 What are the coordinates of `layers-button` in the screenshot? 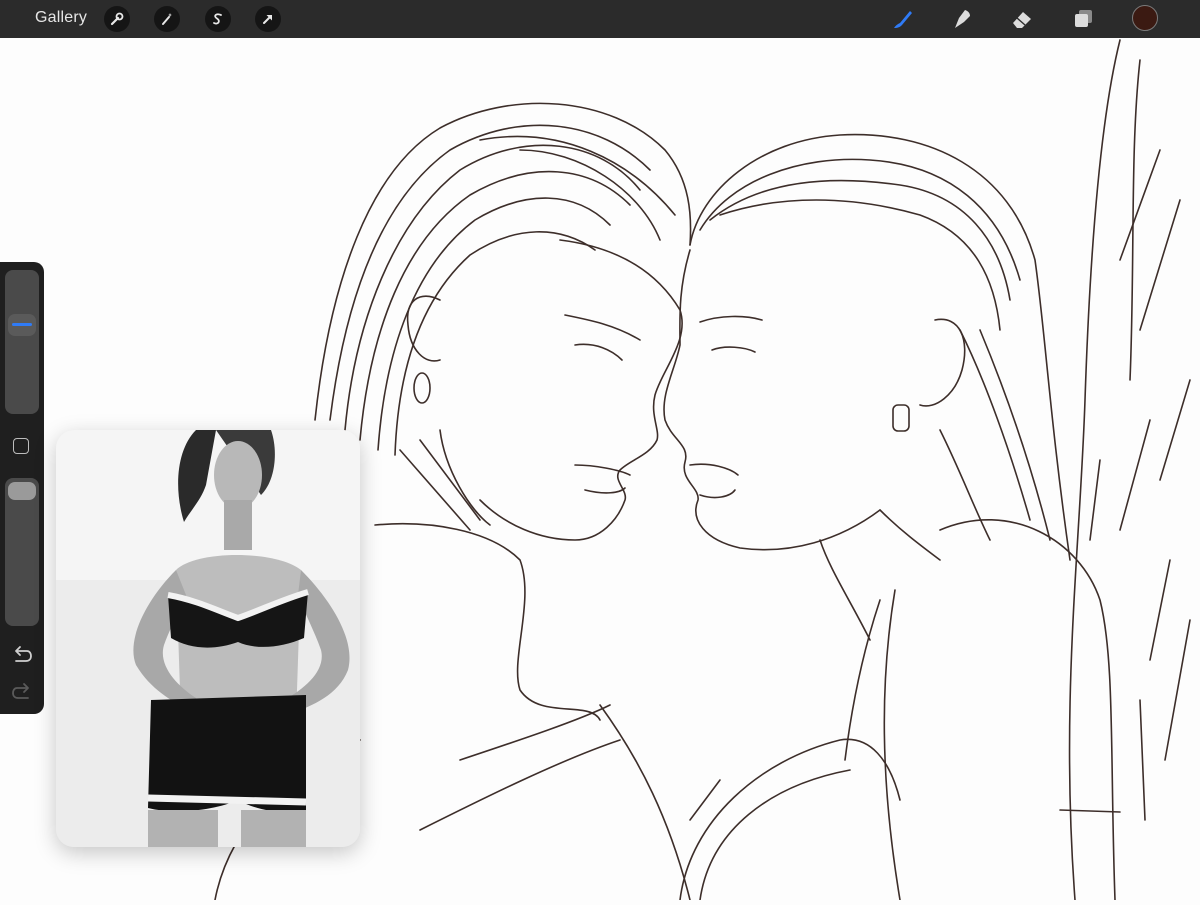 It's located at (1083, 19).